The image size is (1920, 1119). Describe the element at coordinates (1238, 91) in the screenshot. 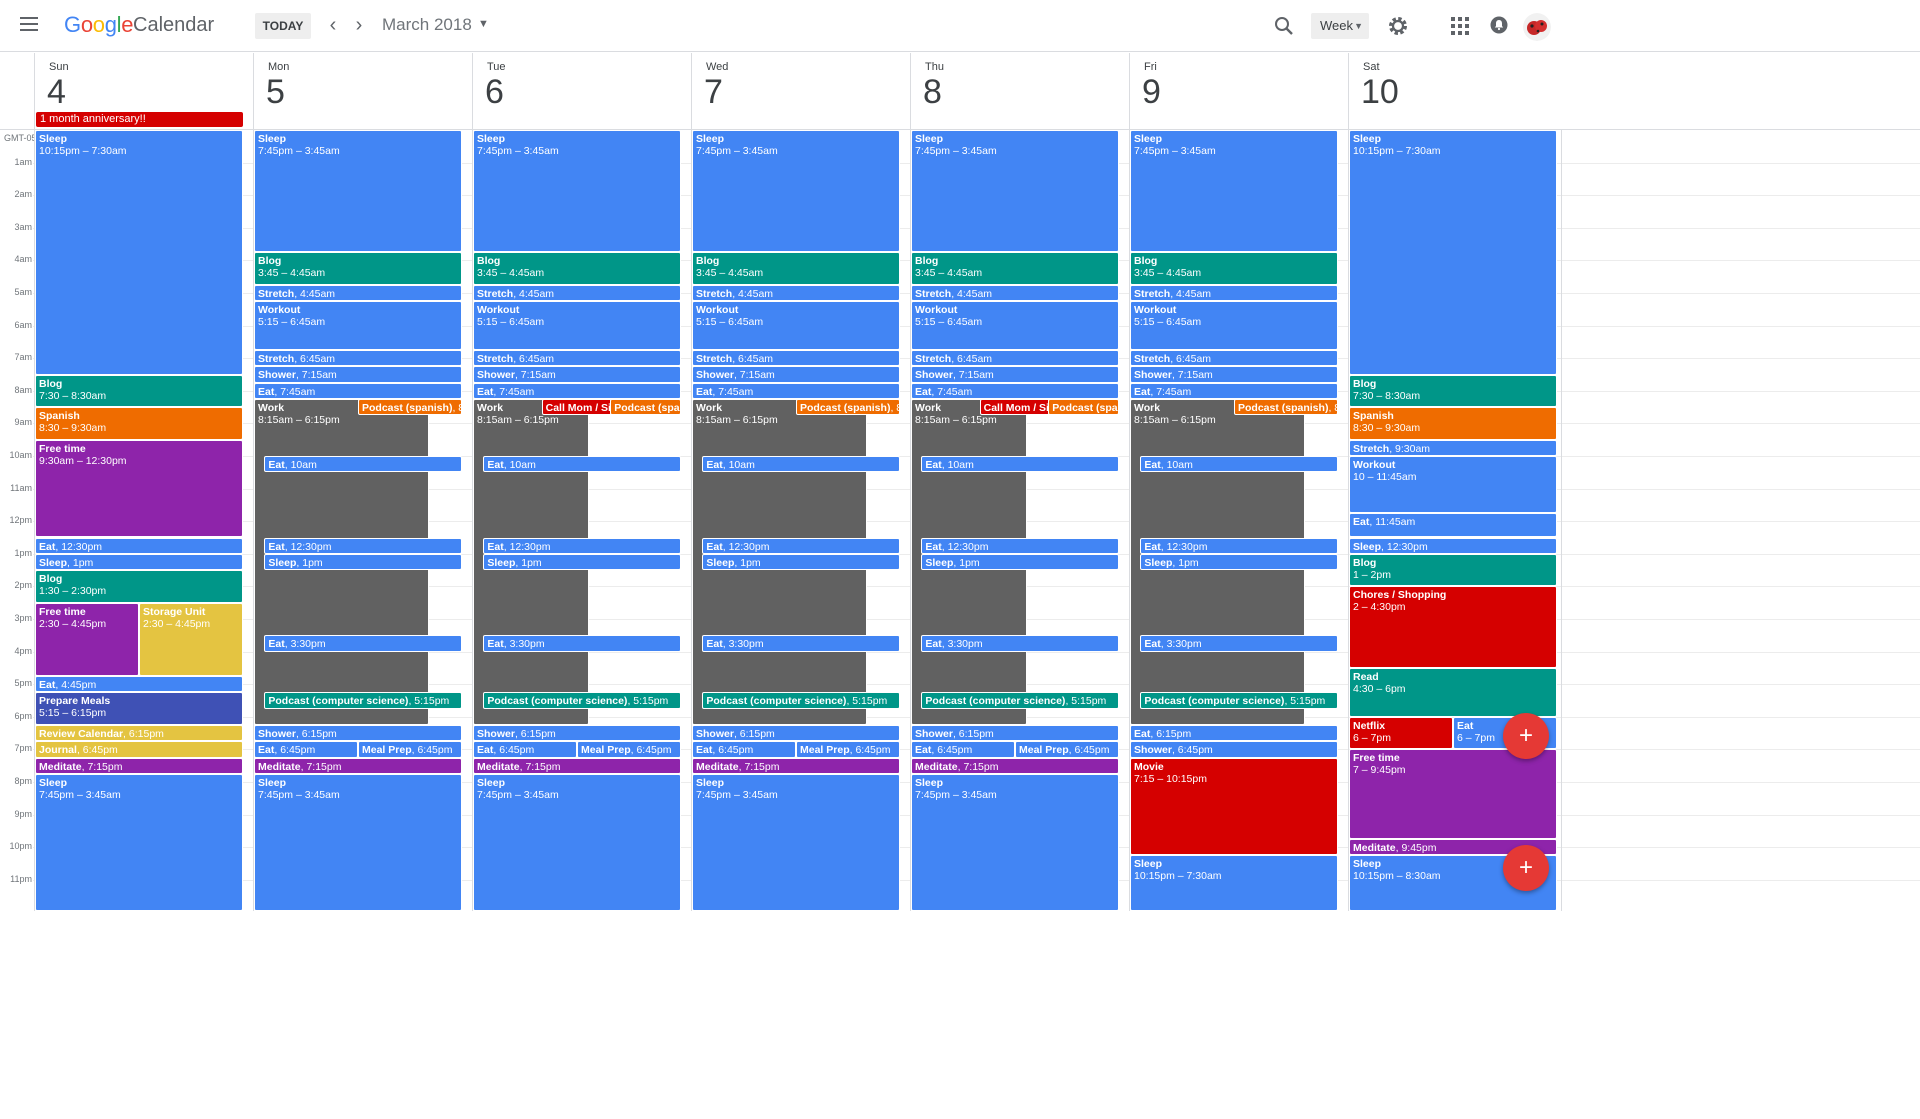

I see `day-header-fri: Fri 9` at that location.